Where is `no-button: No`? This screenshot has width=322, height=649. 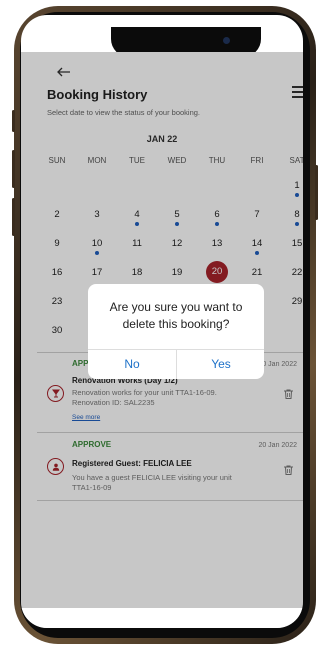
no-button: No is located at coordinates (132, 364).